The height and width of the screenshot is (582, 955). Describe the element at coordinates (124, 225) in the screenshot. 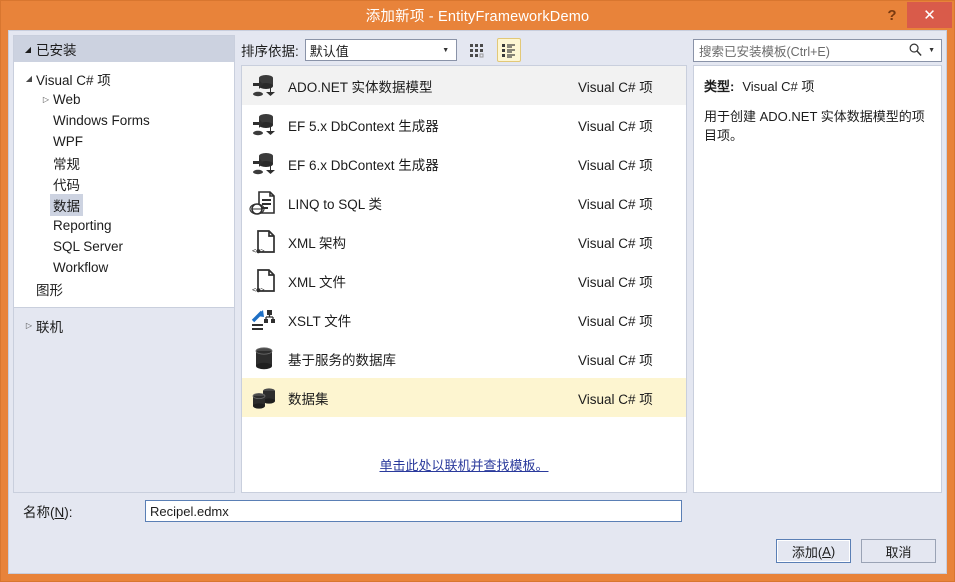

I see `sidebar-item-reporting: Reporting` at that location.